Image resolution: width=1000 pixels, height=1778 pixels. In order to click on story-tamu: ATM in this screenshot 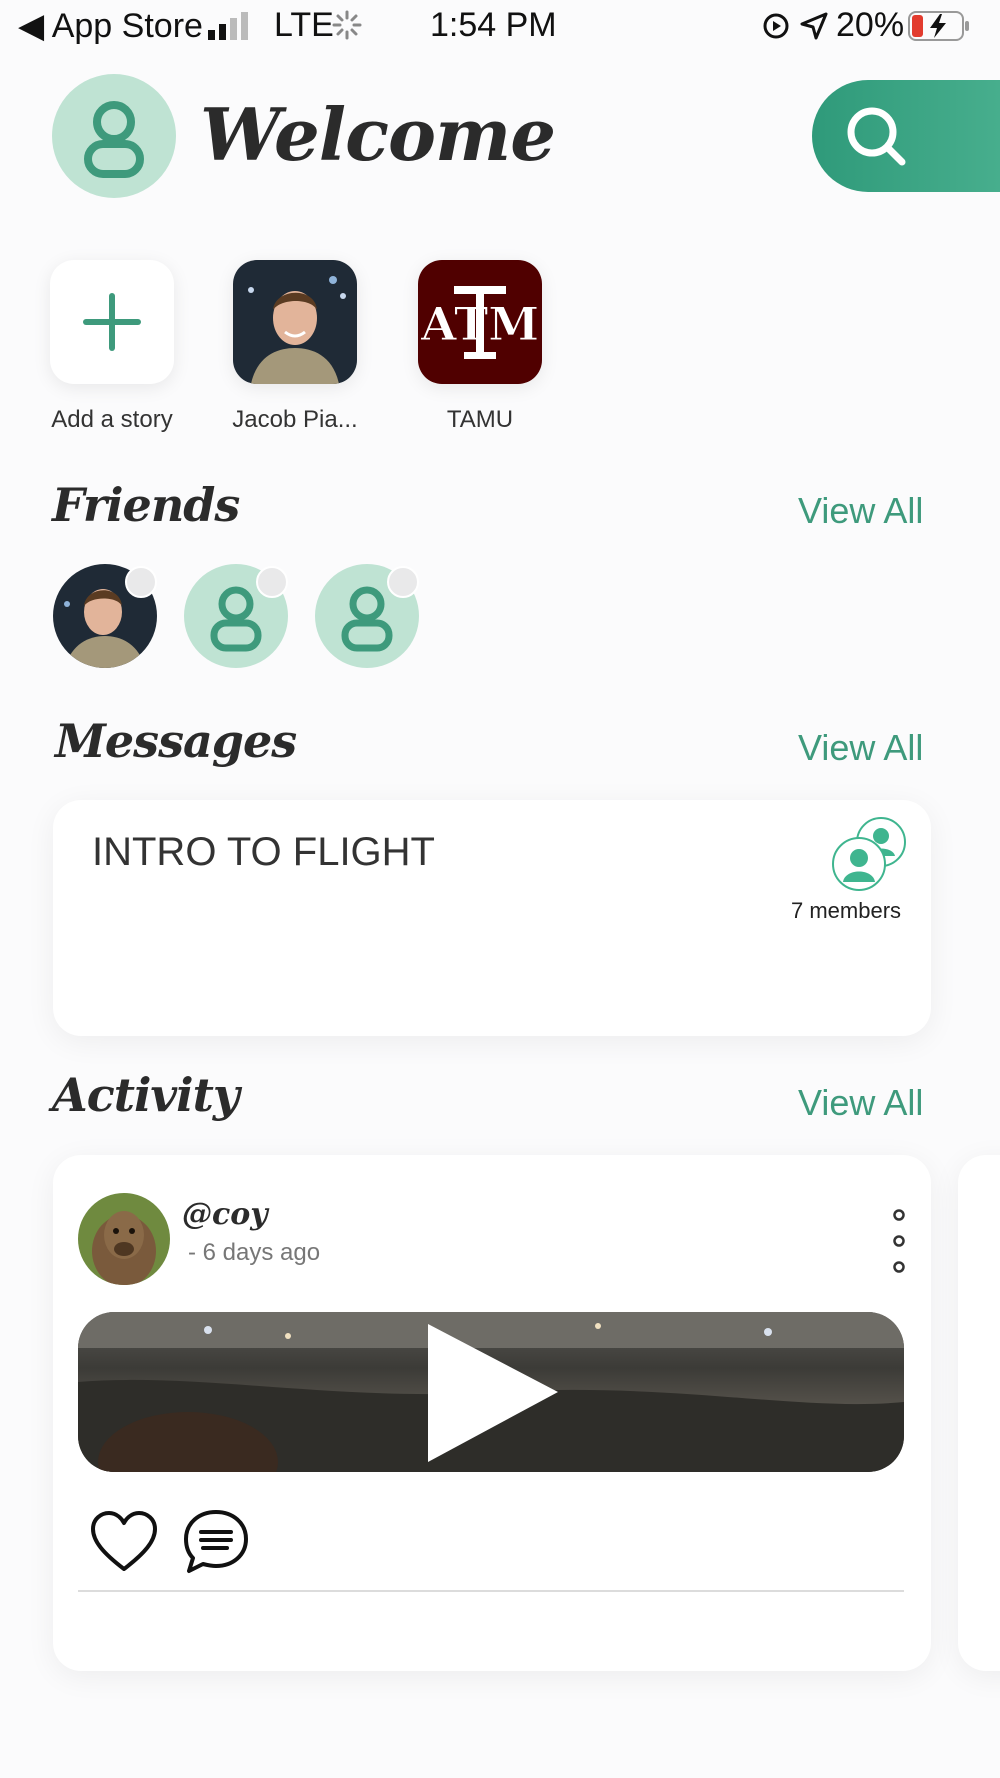, I will do `click(480, 322)`.